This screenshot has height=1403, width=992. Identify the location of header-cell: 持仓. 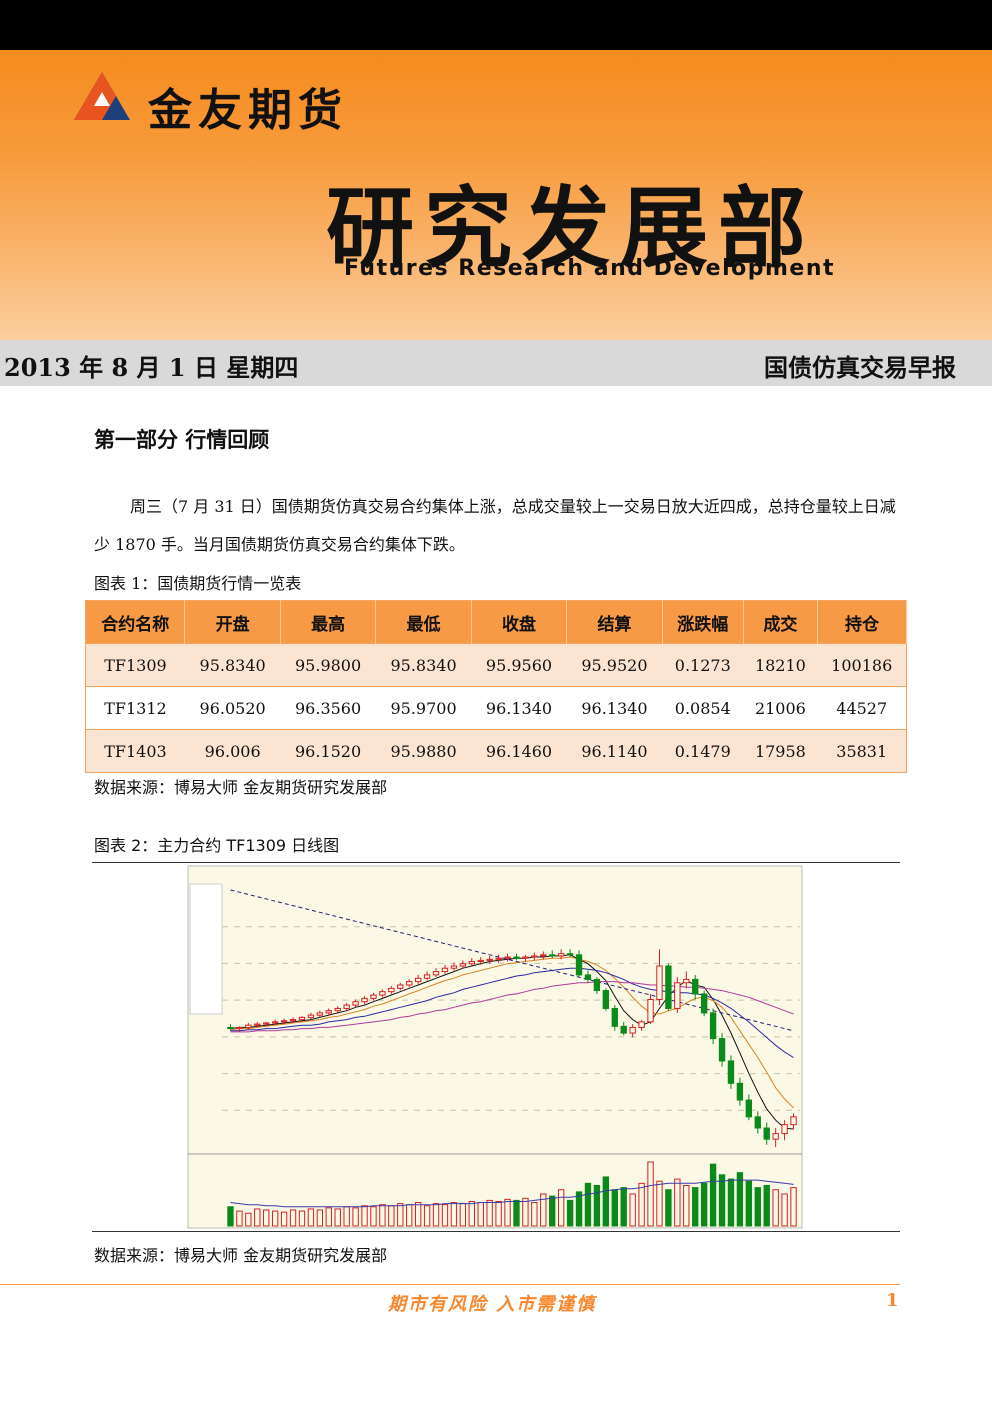
(862, 622).